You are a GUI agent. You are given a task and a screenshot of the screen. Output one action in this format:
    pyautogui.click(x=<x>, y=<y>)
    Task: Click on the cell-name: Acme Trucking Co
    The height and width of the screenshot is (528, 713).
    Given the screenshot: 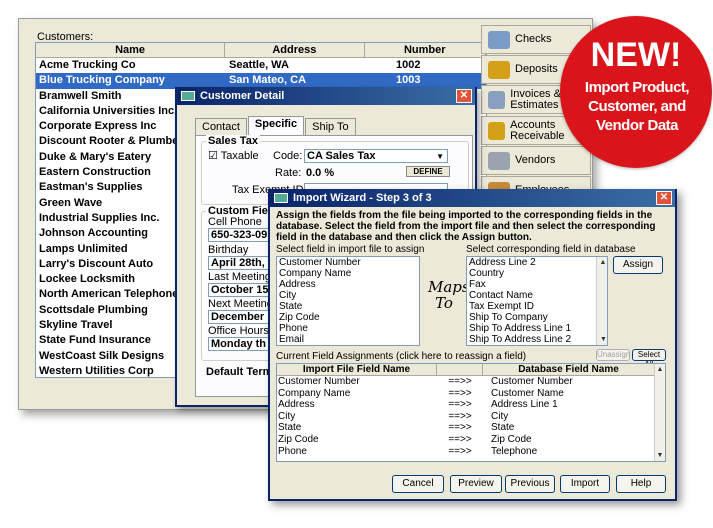 What is the action you would take?
    pyautogui.click(x=87, y=65)
    